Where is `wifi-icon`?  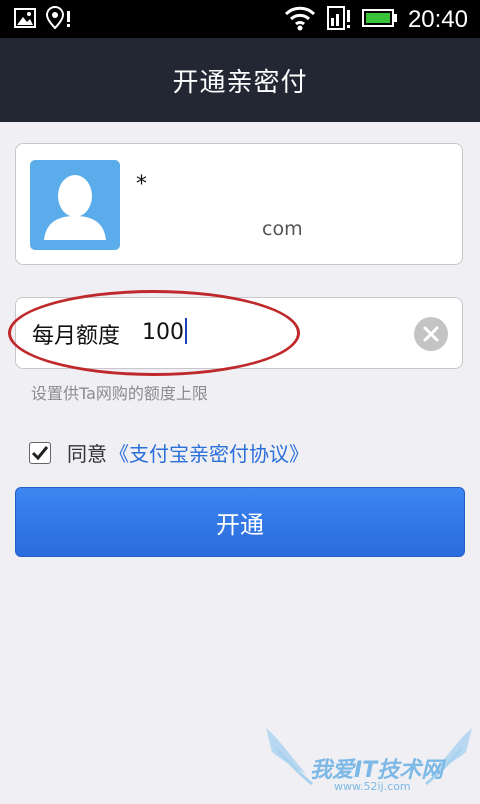 wifi-icon is located at coordinates (300, 20).